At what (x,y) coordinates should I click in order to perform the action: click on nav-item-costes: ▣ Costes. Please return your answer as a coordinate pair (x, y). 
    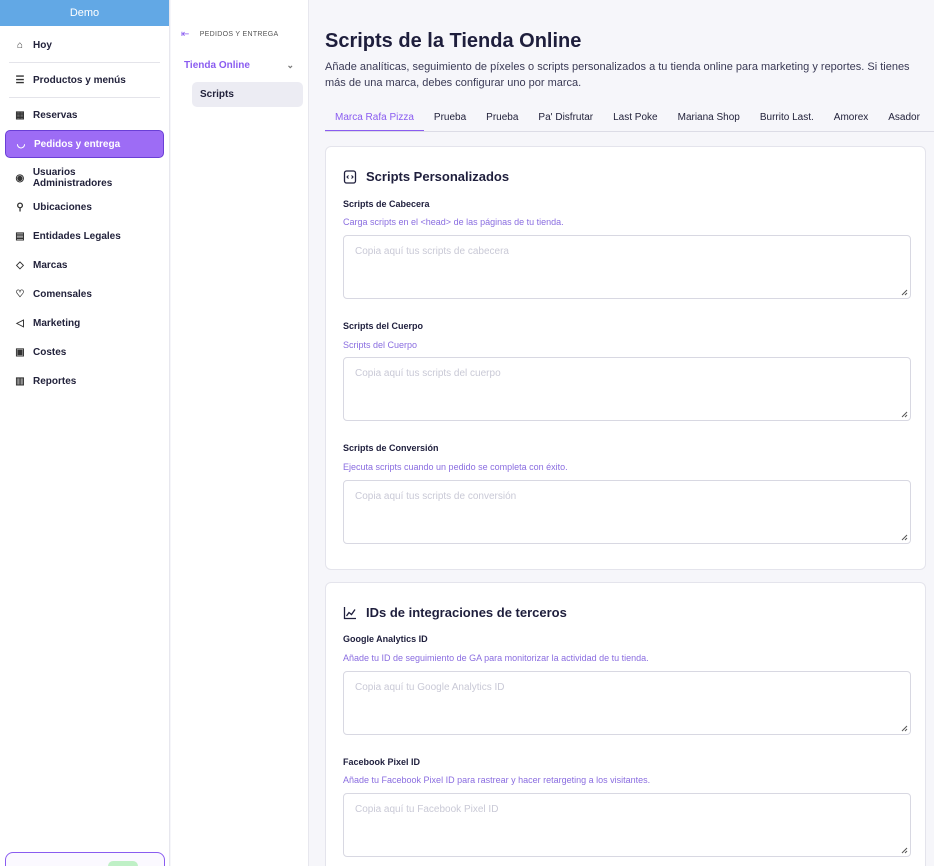
    Looking at the image, I should click on (84, 352).